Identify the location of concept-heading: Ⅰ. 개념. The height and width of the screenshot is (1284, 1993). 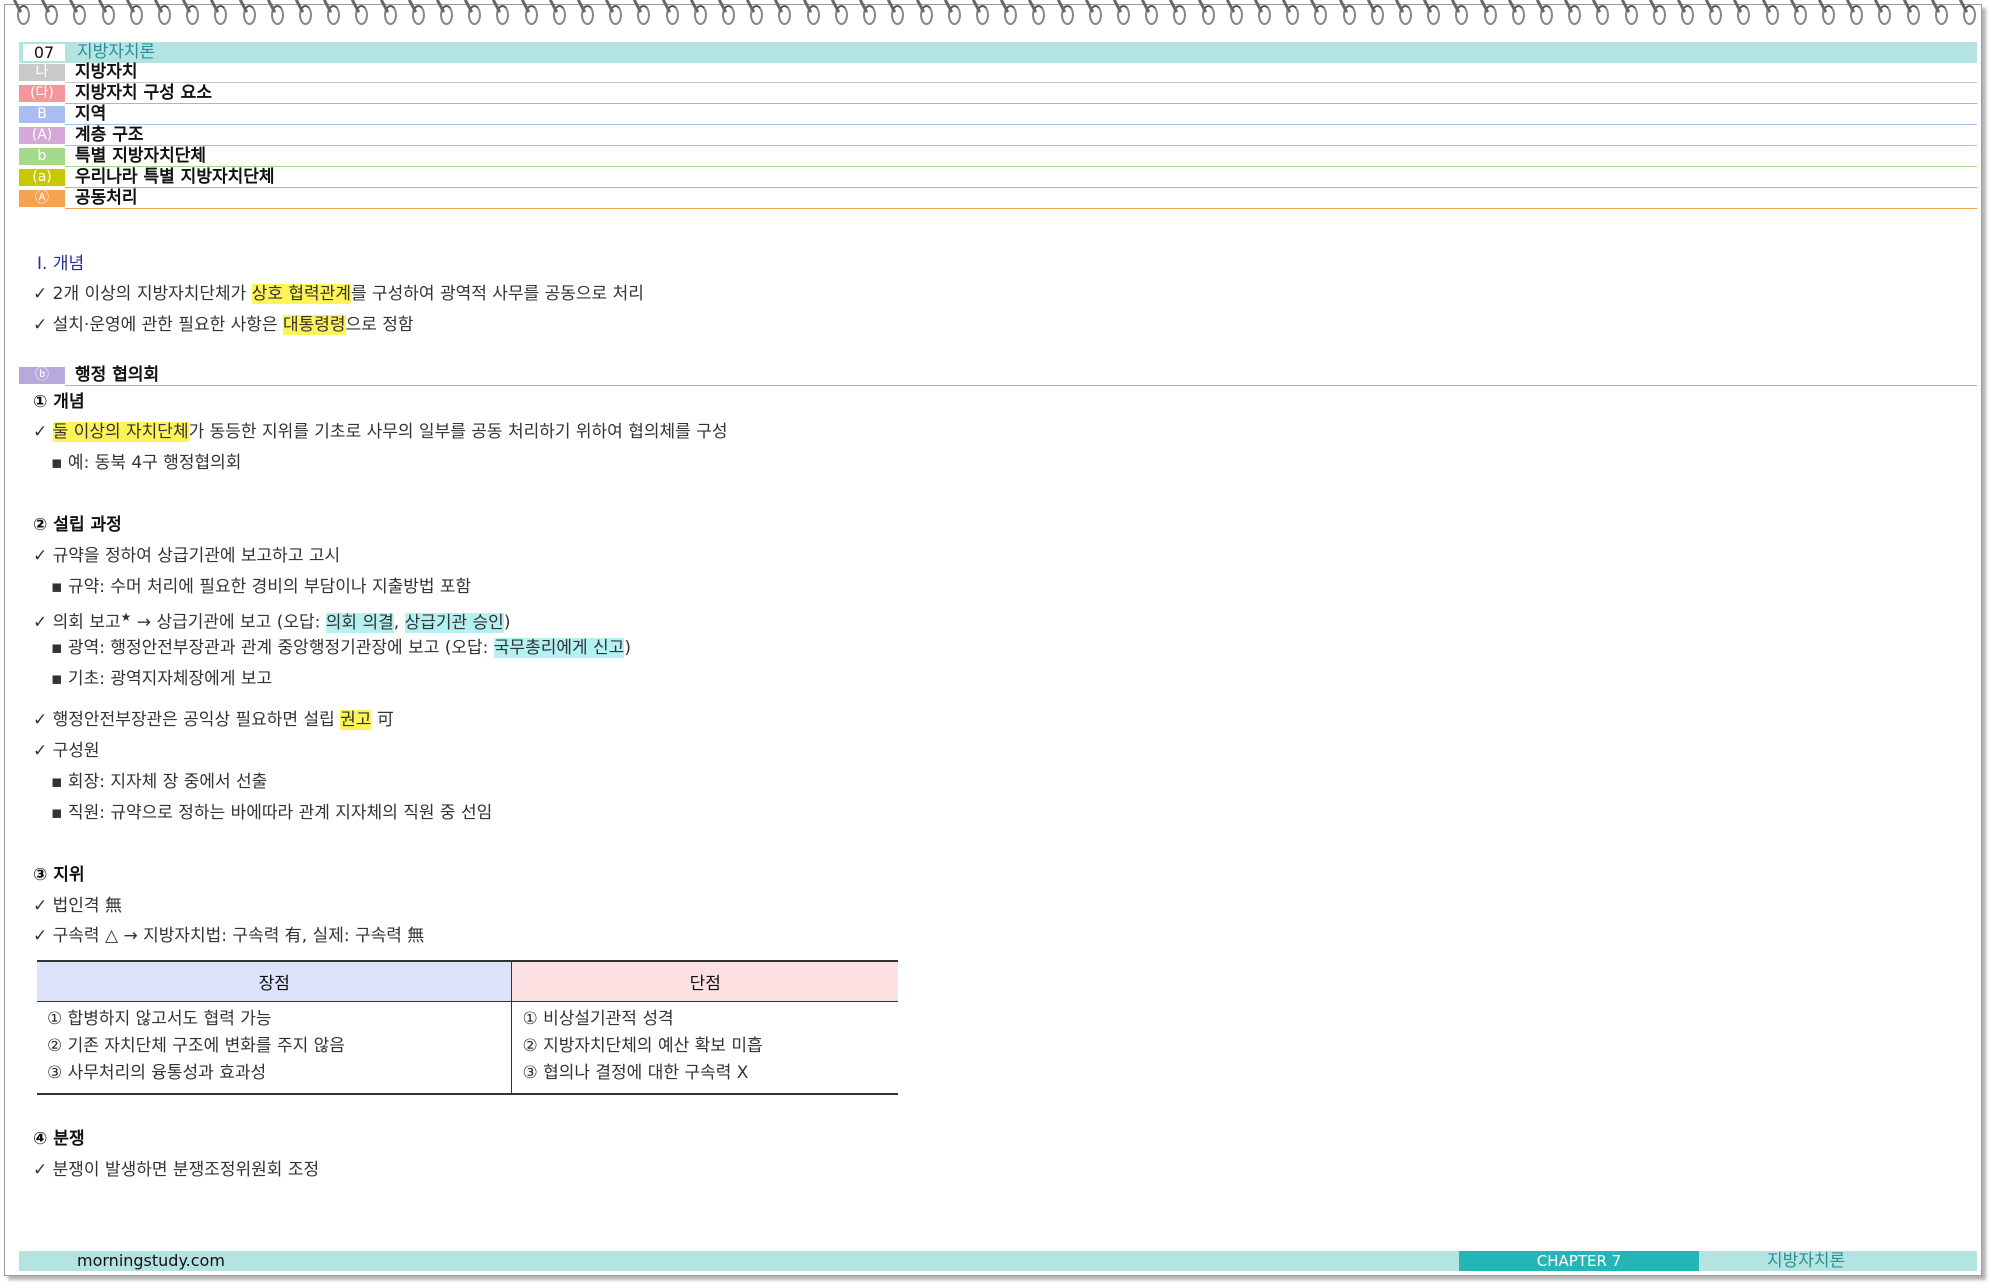
(61, 264).